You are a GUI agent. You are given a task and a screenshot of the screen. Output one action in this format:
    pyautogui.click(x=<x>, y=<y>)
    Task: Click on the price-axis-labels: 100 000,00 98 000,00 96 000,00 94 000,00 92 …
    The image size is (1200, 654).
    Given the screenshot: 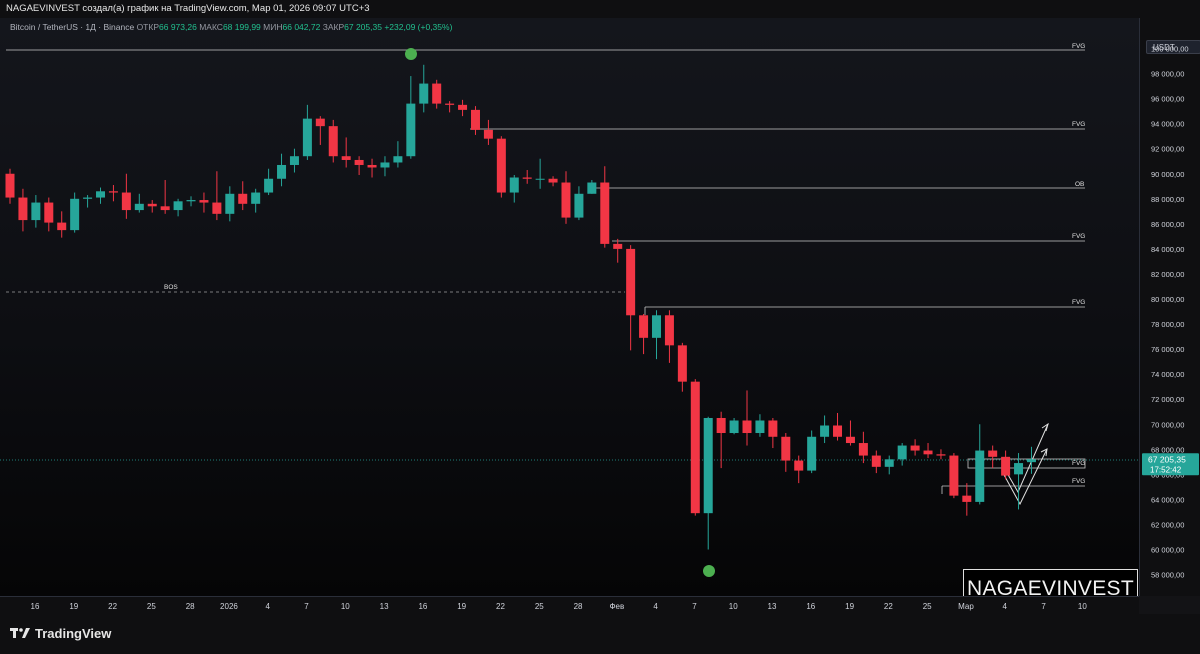 What is the action you would take?
    pyautogui.click(x=1170, y=312)
    